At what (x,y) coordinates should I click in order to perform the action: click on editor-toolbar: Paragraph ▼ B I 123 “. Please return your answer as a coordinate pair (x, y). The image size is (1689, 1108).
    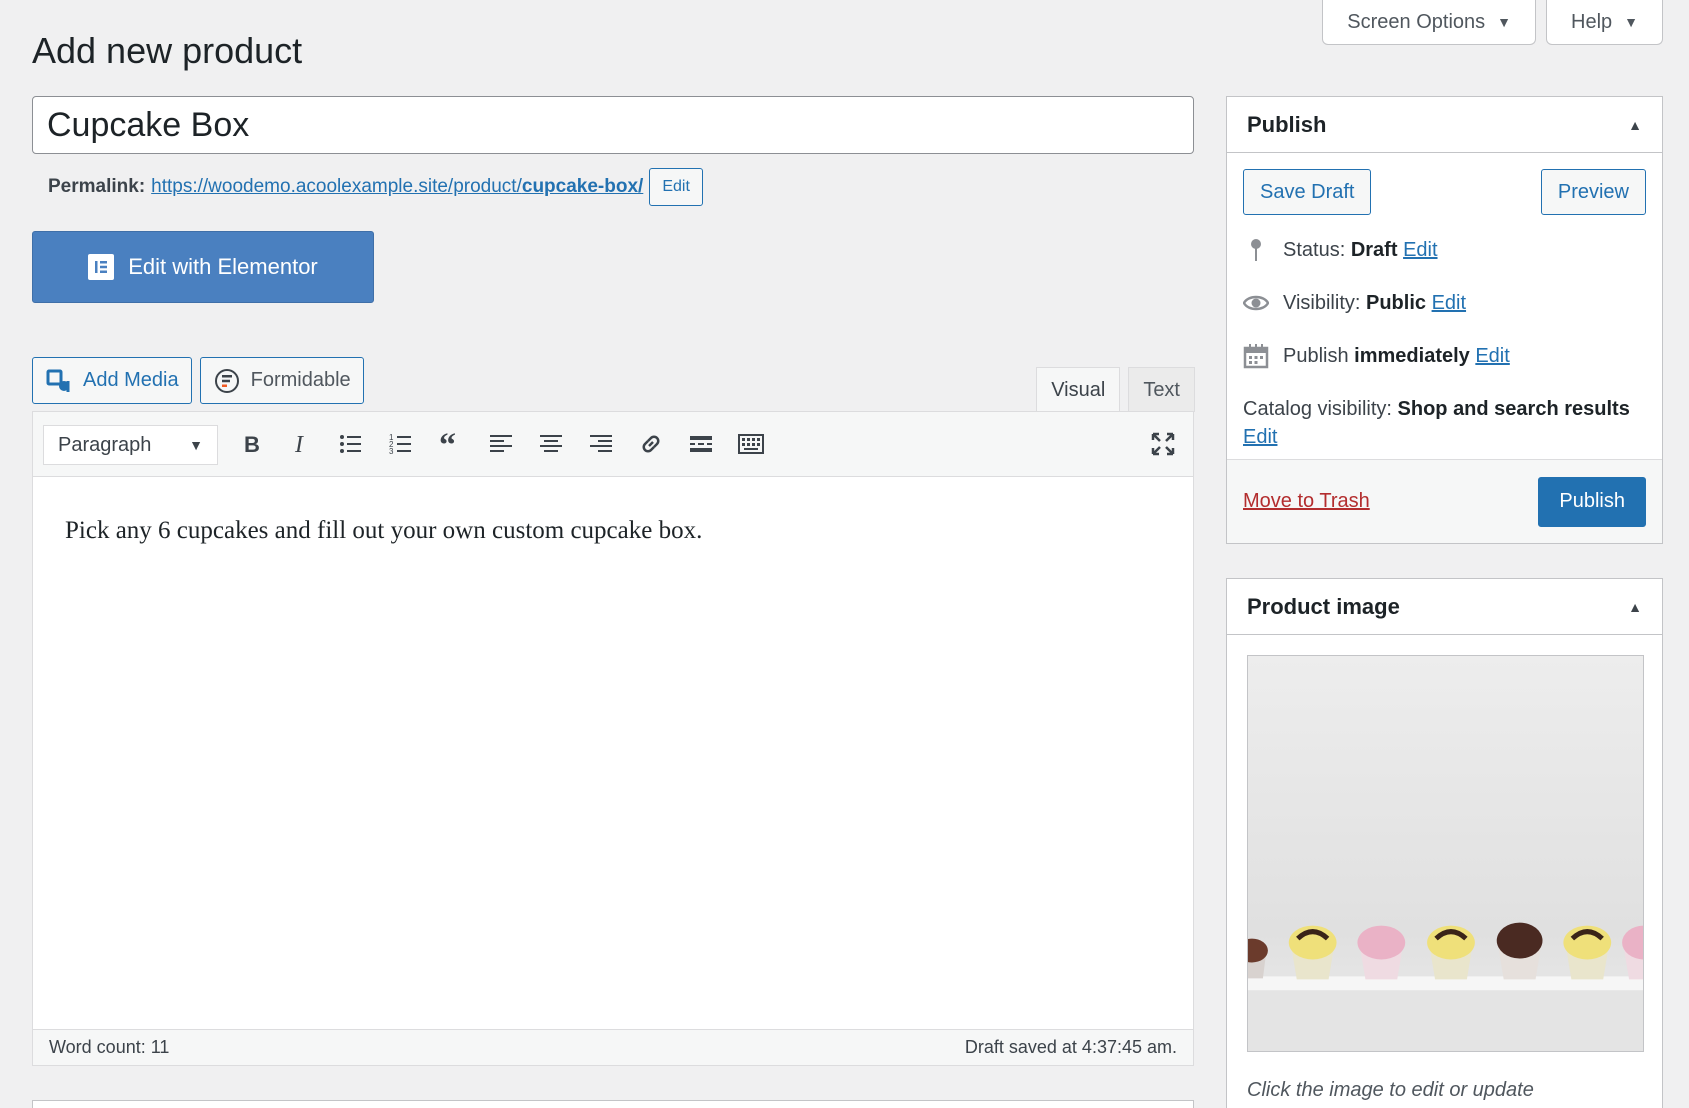
    Looking at the image, I should click on (613, 444).